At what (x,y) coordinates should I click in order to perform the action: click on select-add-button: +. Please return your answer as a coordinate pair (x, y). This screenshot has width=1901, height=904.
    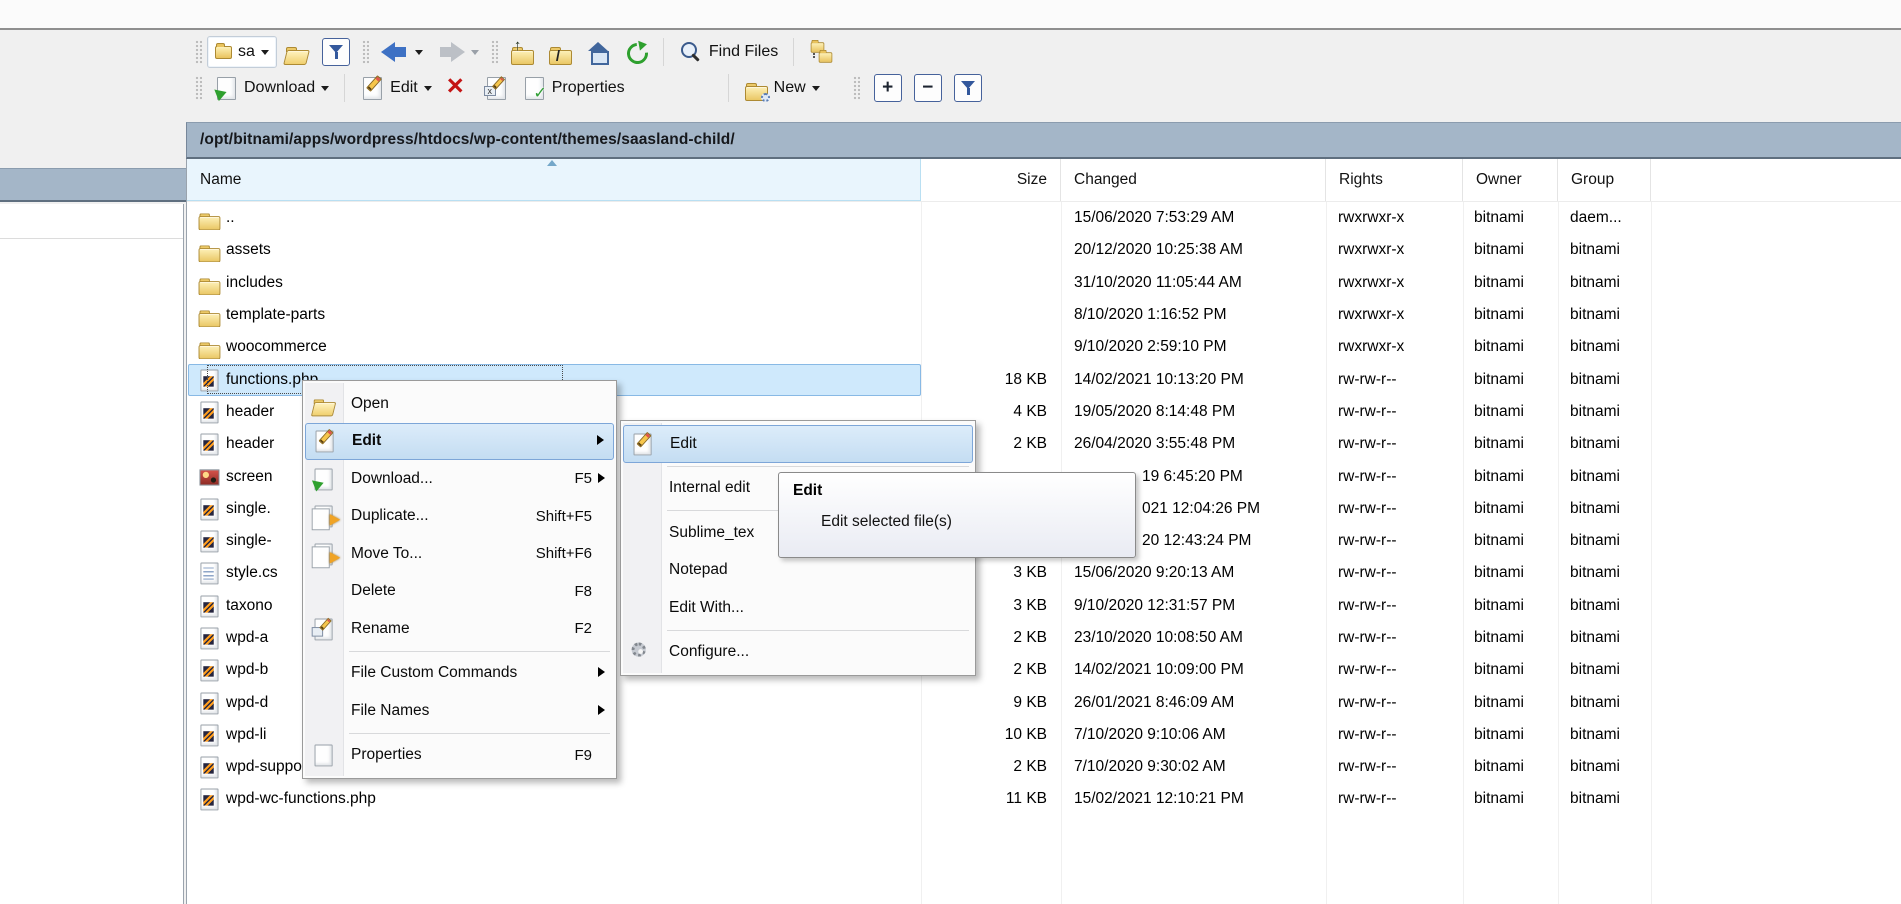
    Looking at the image, I should click on (887, 88).